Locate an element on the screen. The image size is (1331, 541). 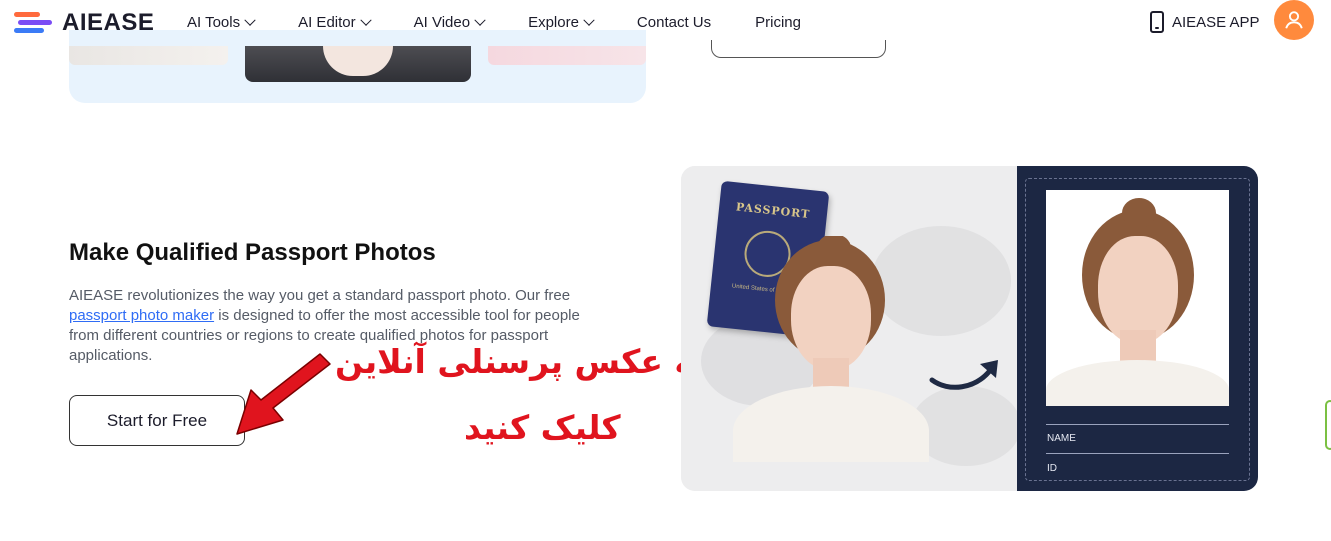
logo-icon is located at coordinates (34, 23).